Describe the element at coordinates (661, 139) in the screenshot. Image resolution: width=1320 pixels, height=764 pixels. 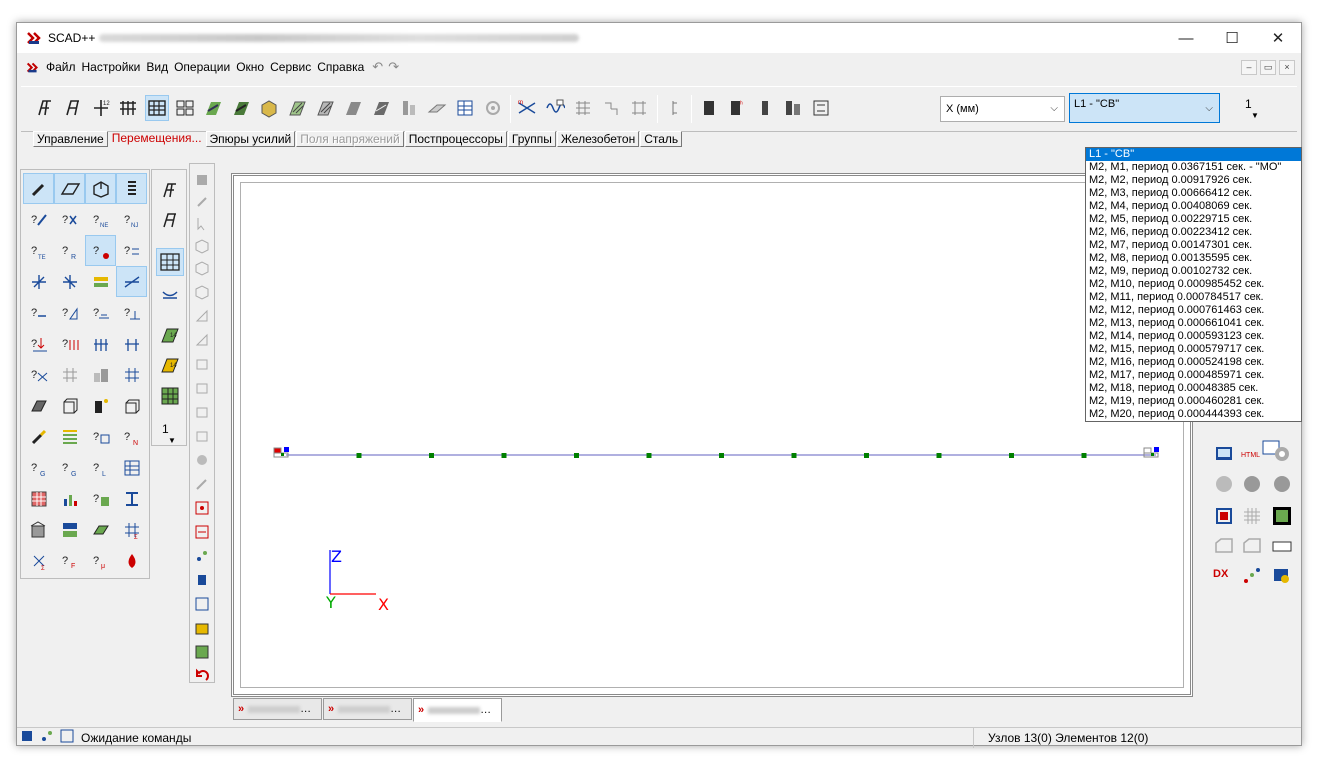
I see `tab-steel: Сталь` at that location.